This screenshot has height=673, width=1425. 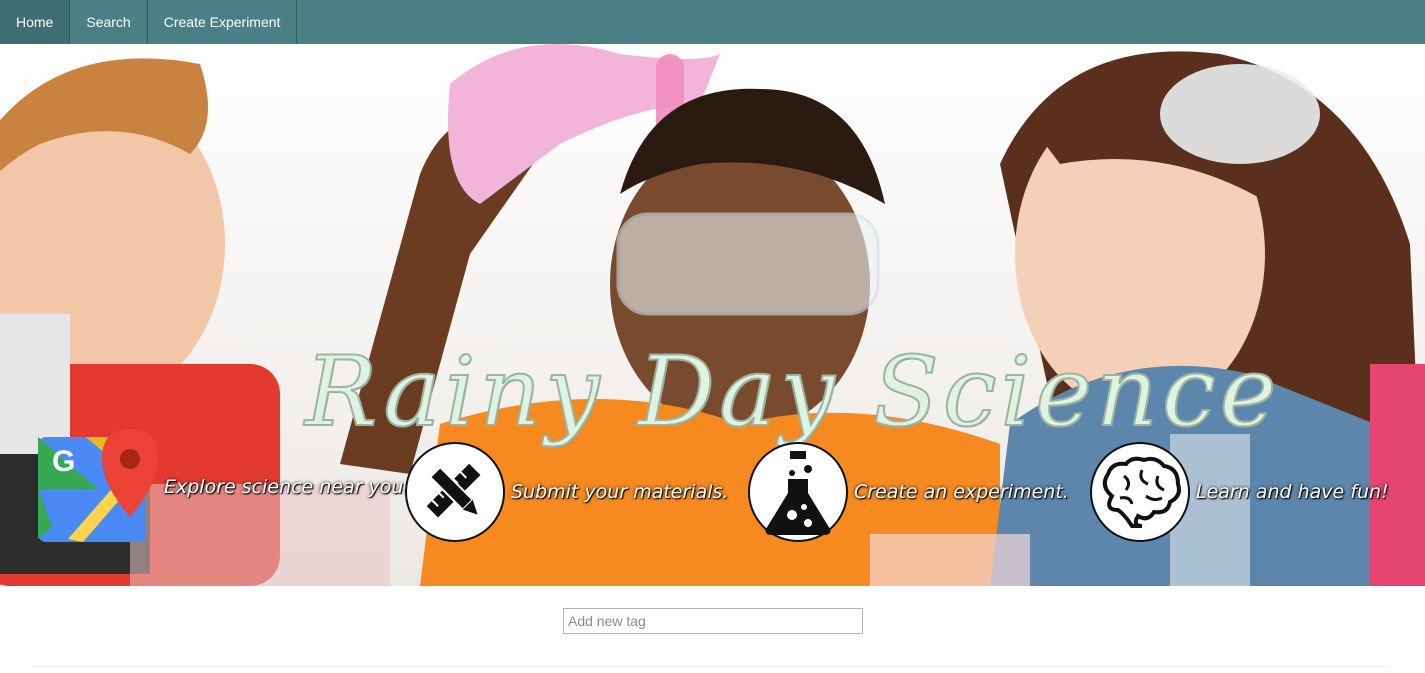 What do you see at coordinates (792, 392) in the screenshot?
I see `site-title: Rainy Day Science` at bounding box center [792, 392].